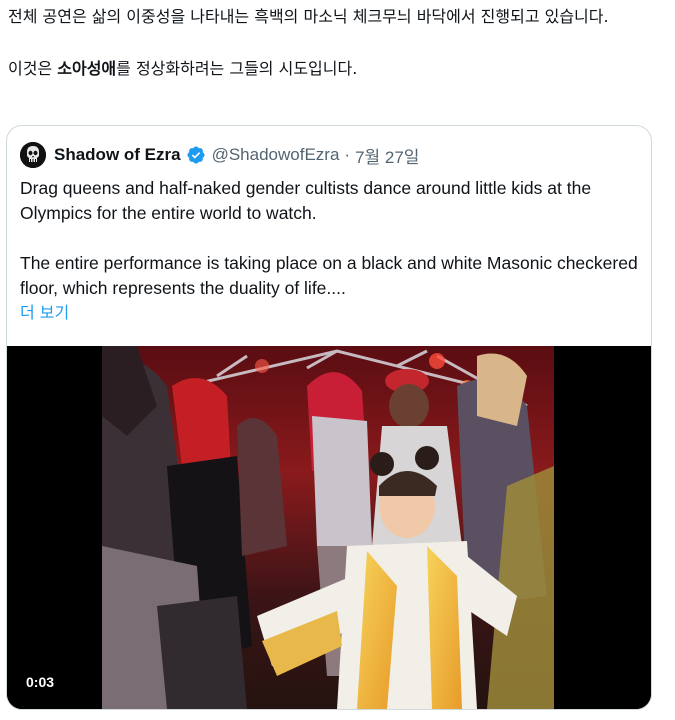 This screenshot has height=720, width=675. What do you see at coordinates (117, 155) in the screenshot?
I see `author-name: Shadow of Ezra` at bounding box center [117, 155].